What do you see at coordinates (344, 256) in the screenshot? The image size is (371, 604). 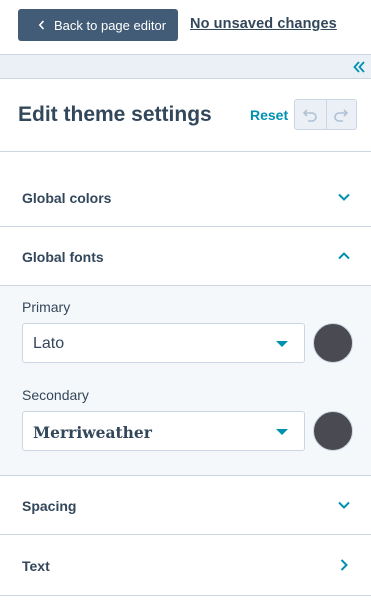 I see `chevron-up-icon` at bounding box center [344, 256].